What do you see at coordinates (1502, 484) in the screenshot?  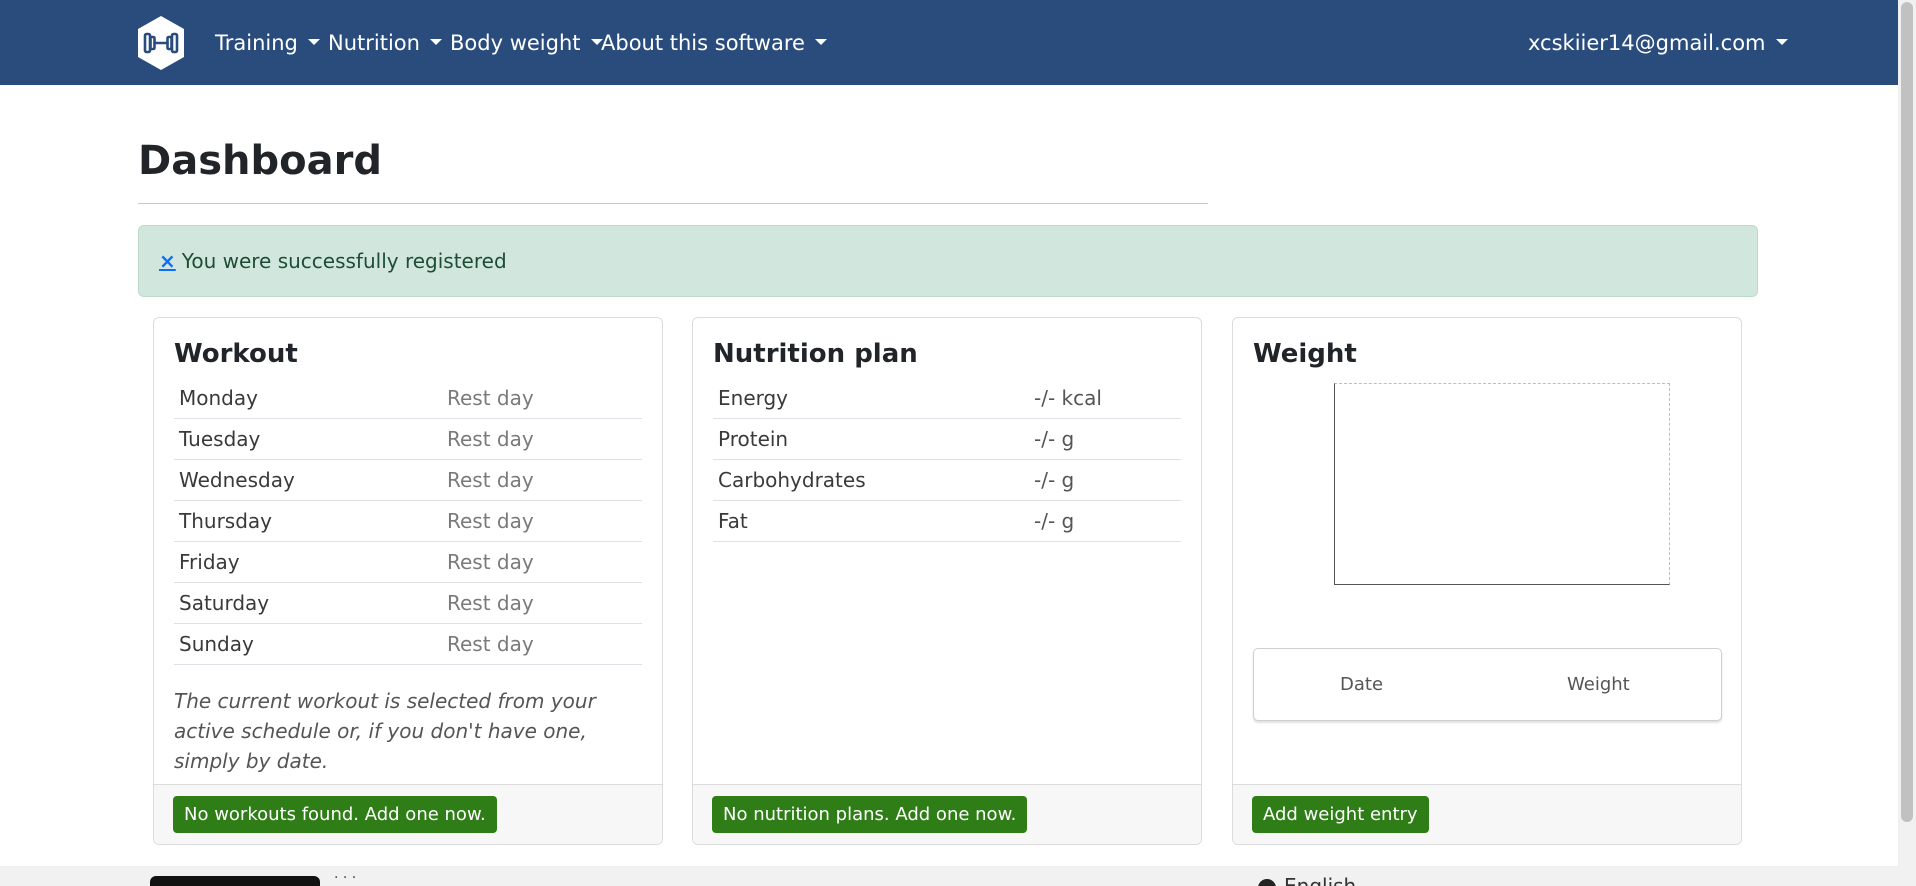 I see `weight-chart-area` at bounding box center [1502, 484].